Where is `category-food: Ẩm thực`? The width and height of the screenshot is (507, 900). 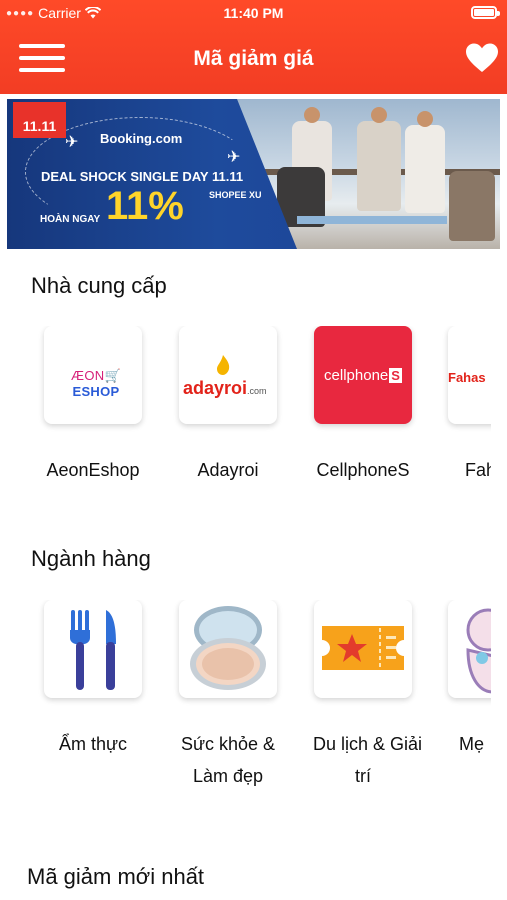
category-food: Ẩm thực is located at coordinates (93, 680).